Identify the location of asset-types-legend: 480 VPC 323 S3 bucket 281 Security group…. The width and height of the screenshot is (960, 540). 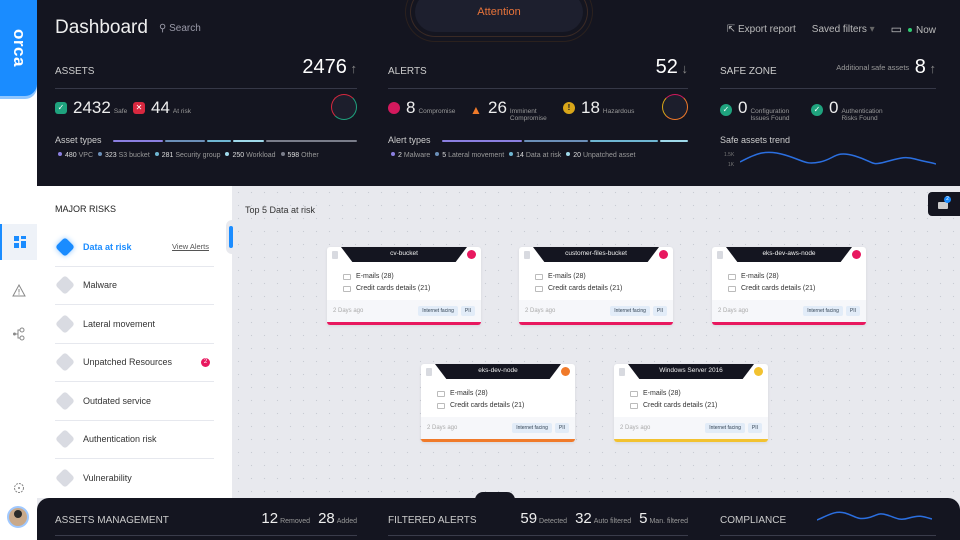
(187, 155).